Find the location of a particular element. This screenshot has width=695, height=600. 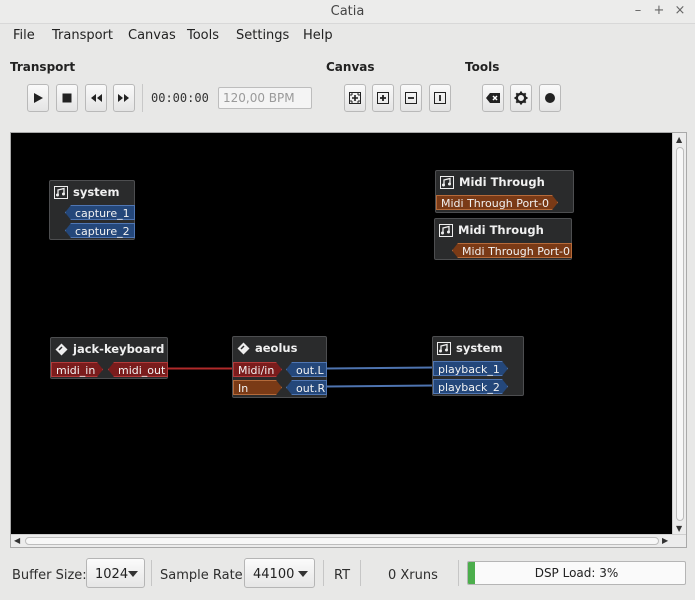

connection-aeolus-out-l is located at coordinates (380, 368).